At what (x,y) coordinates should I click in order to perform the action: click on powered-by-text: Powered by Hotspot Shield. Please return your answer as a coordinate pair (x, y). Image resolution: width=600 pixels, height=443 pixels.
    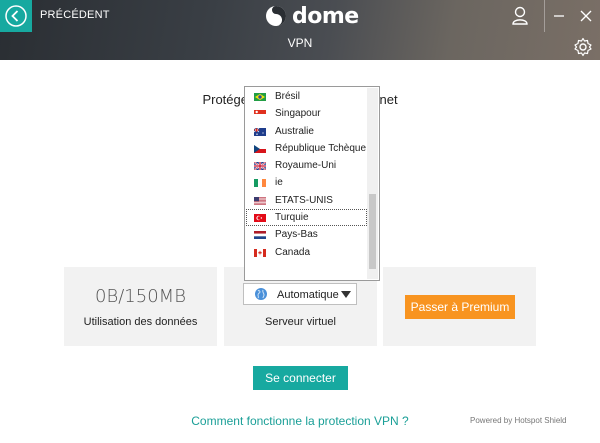
    Looking at the image, I should click on (518, 420).